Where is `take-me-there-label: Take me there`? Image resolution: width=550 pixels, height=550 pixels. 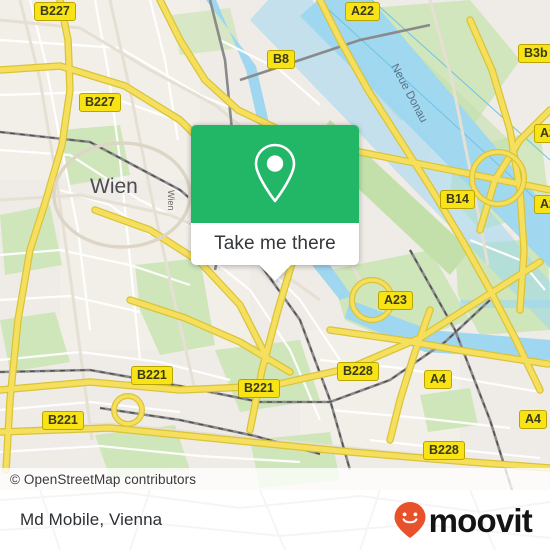
take-me-there-label: Take me there is located at coordinates (275, 243).